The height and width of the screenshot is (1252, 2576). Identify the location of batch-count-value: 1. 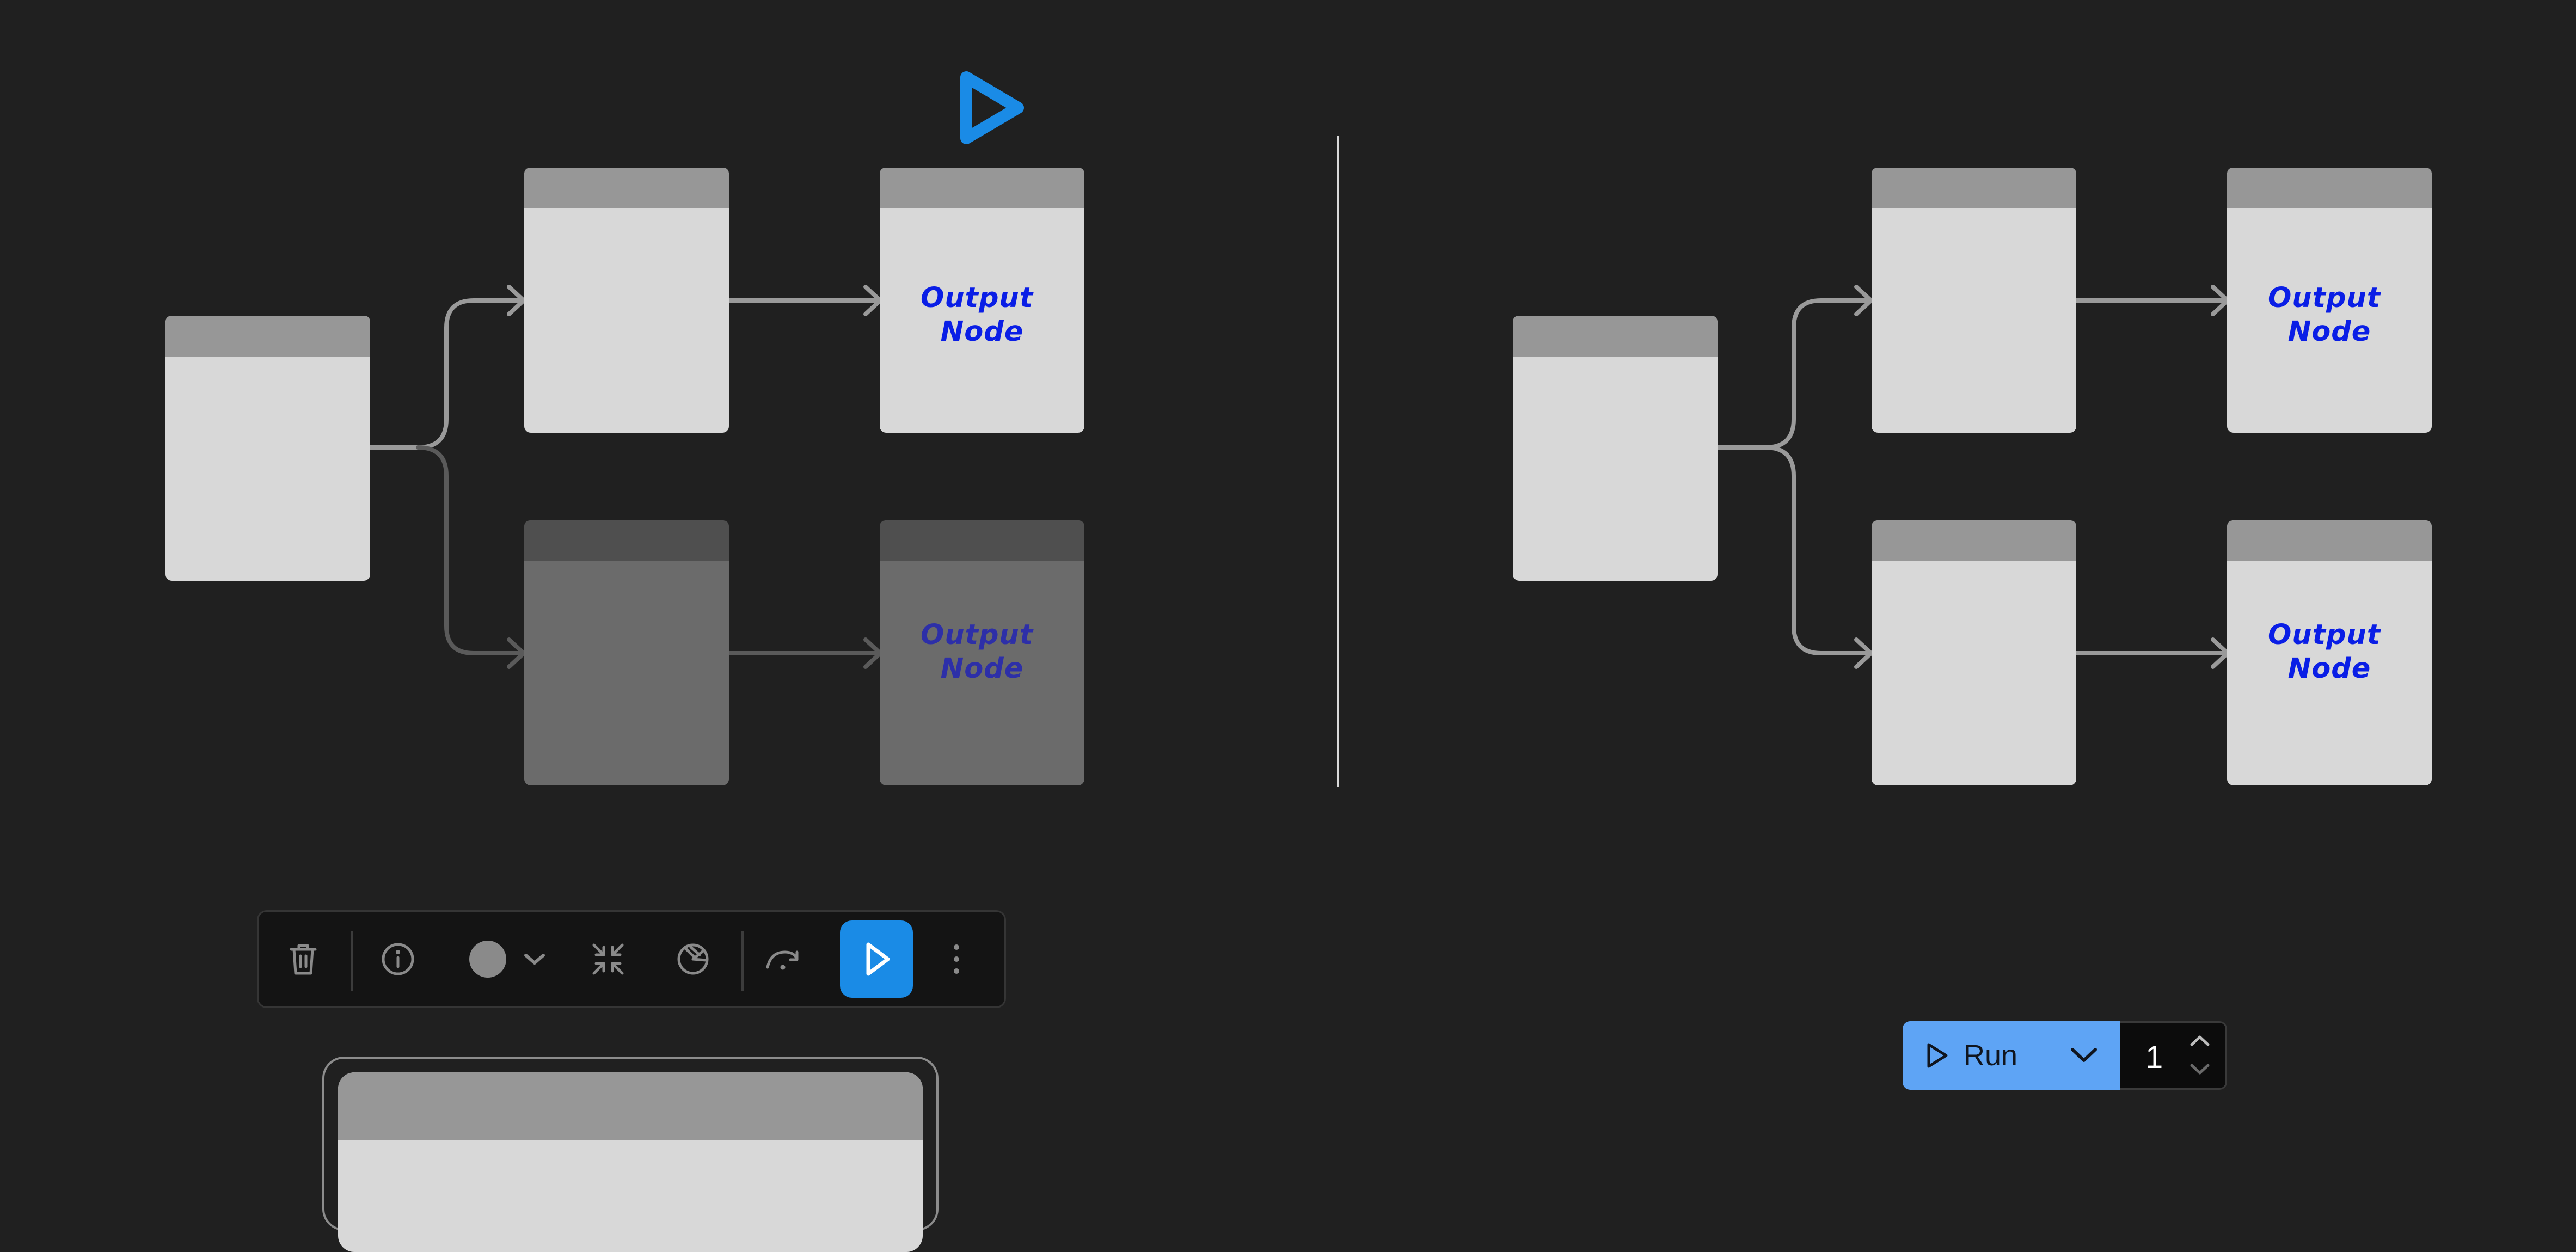
(2154, 1057).